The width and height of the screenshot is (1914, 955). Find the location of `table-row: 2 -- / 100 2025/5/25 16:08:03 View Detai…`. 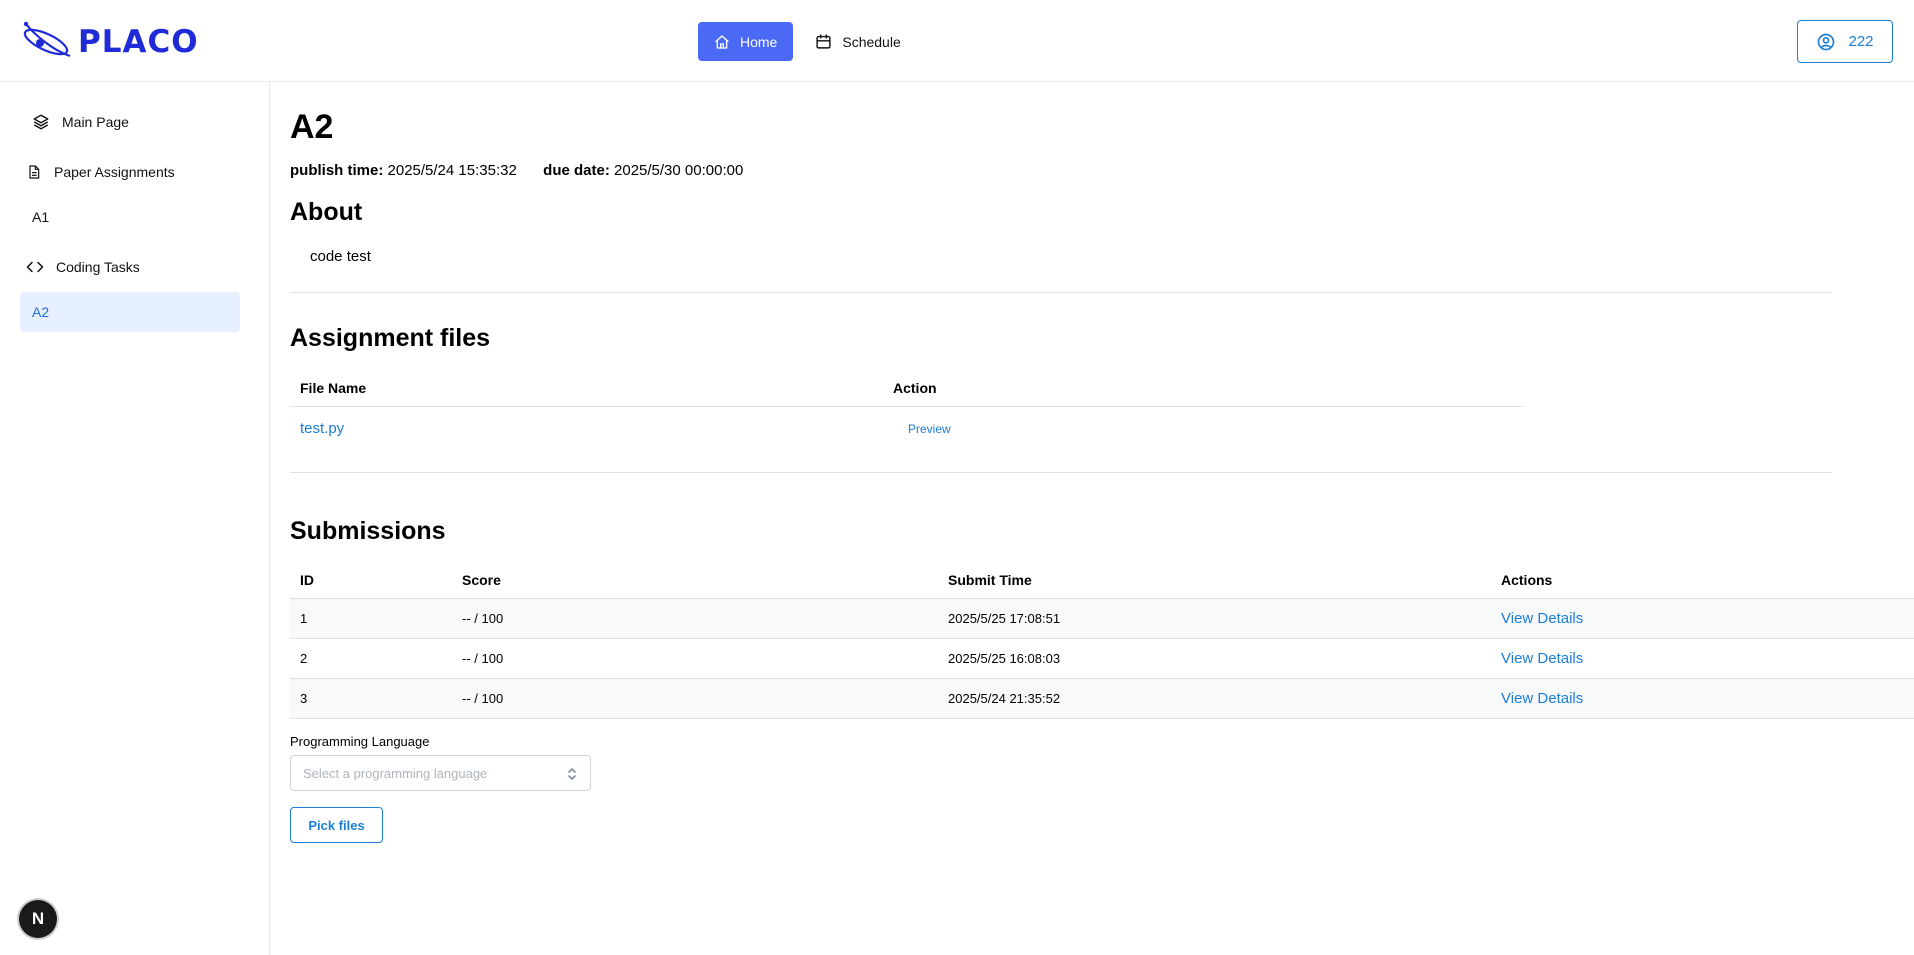

table-row: 2 -- / 100 2025/5/25 16:08:03 View Detai… is located at coordinates (1102, 658).